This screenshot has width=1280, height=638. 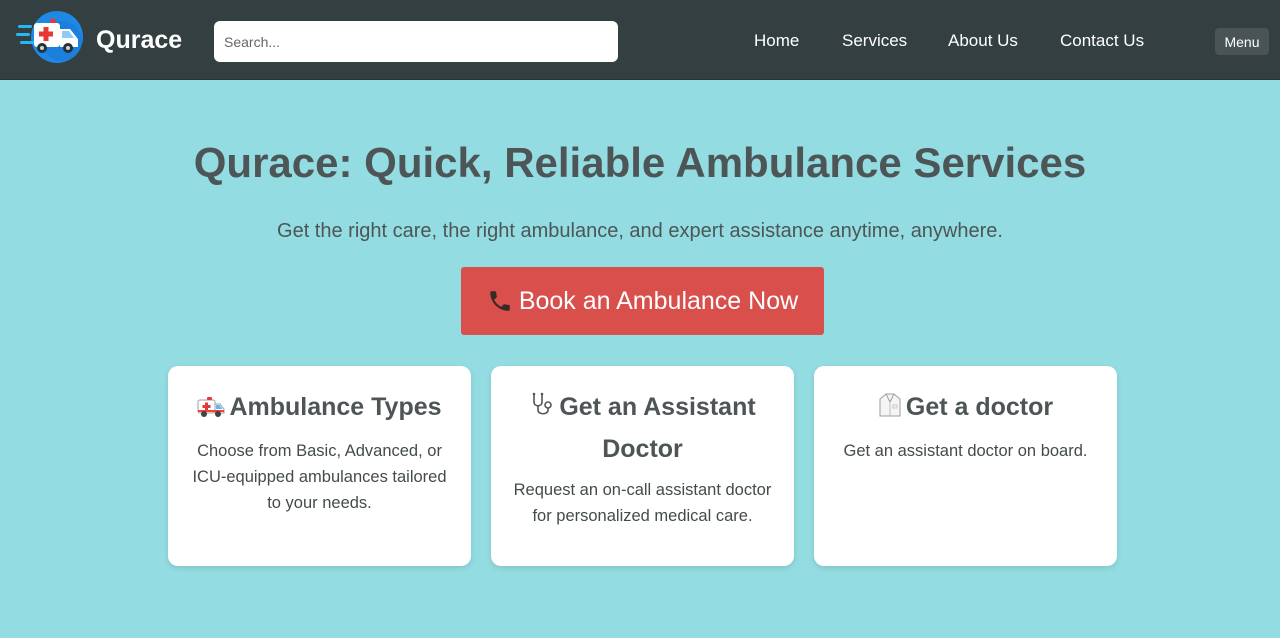 I want to click on card-title: Get an Assistant Doctor, so click(x=642, y=428).